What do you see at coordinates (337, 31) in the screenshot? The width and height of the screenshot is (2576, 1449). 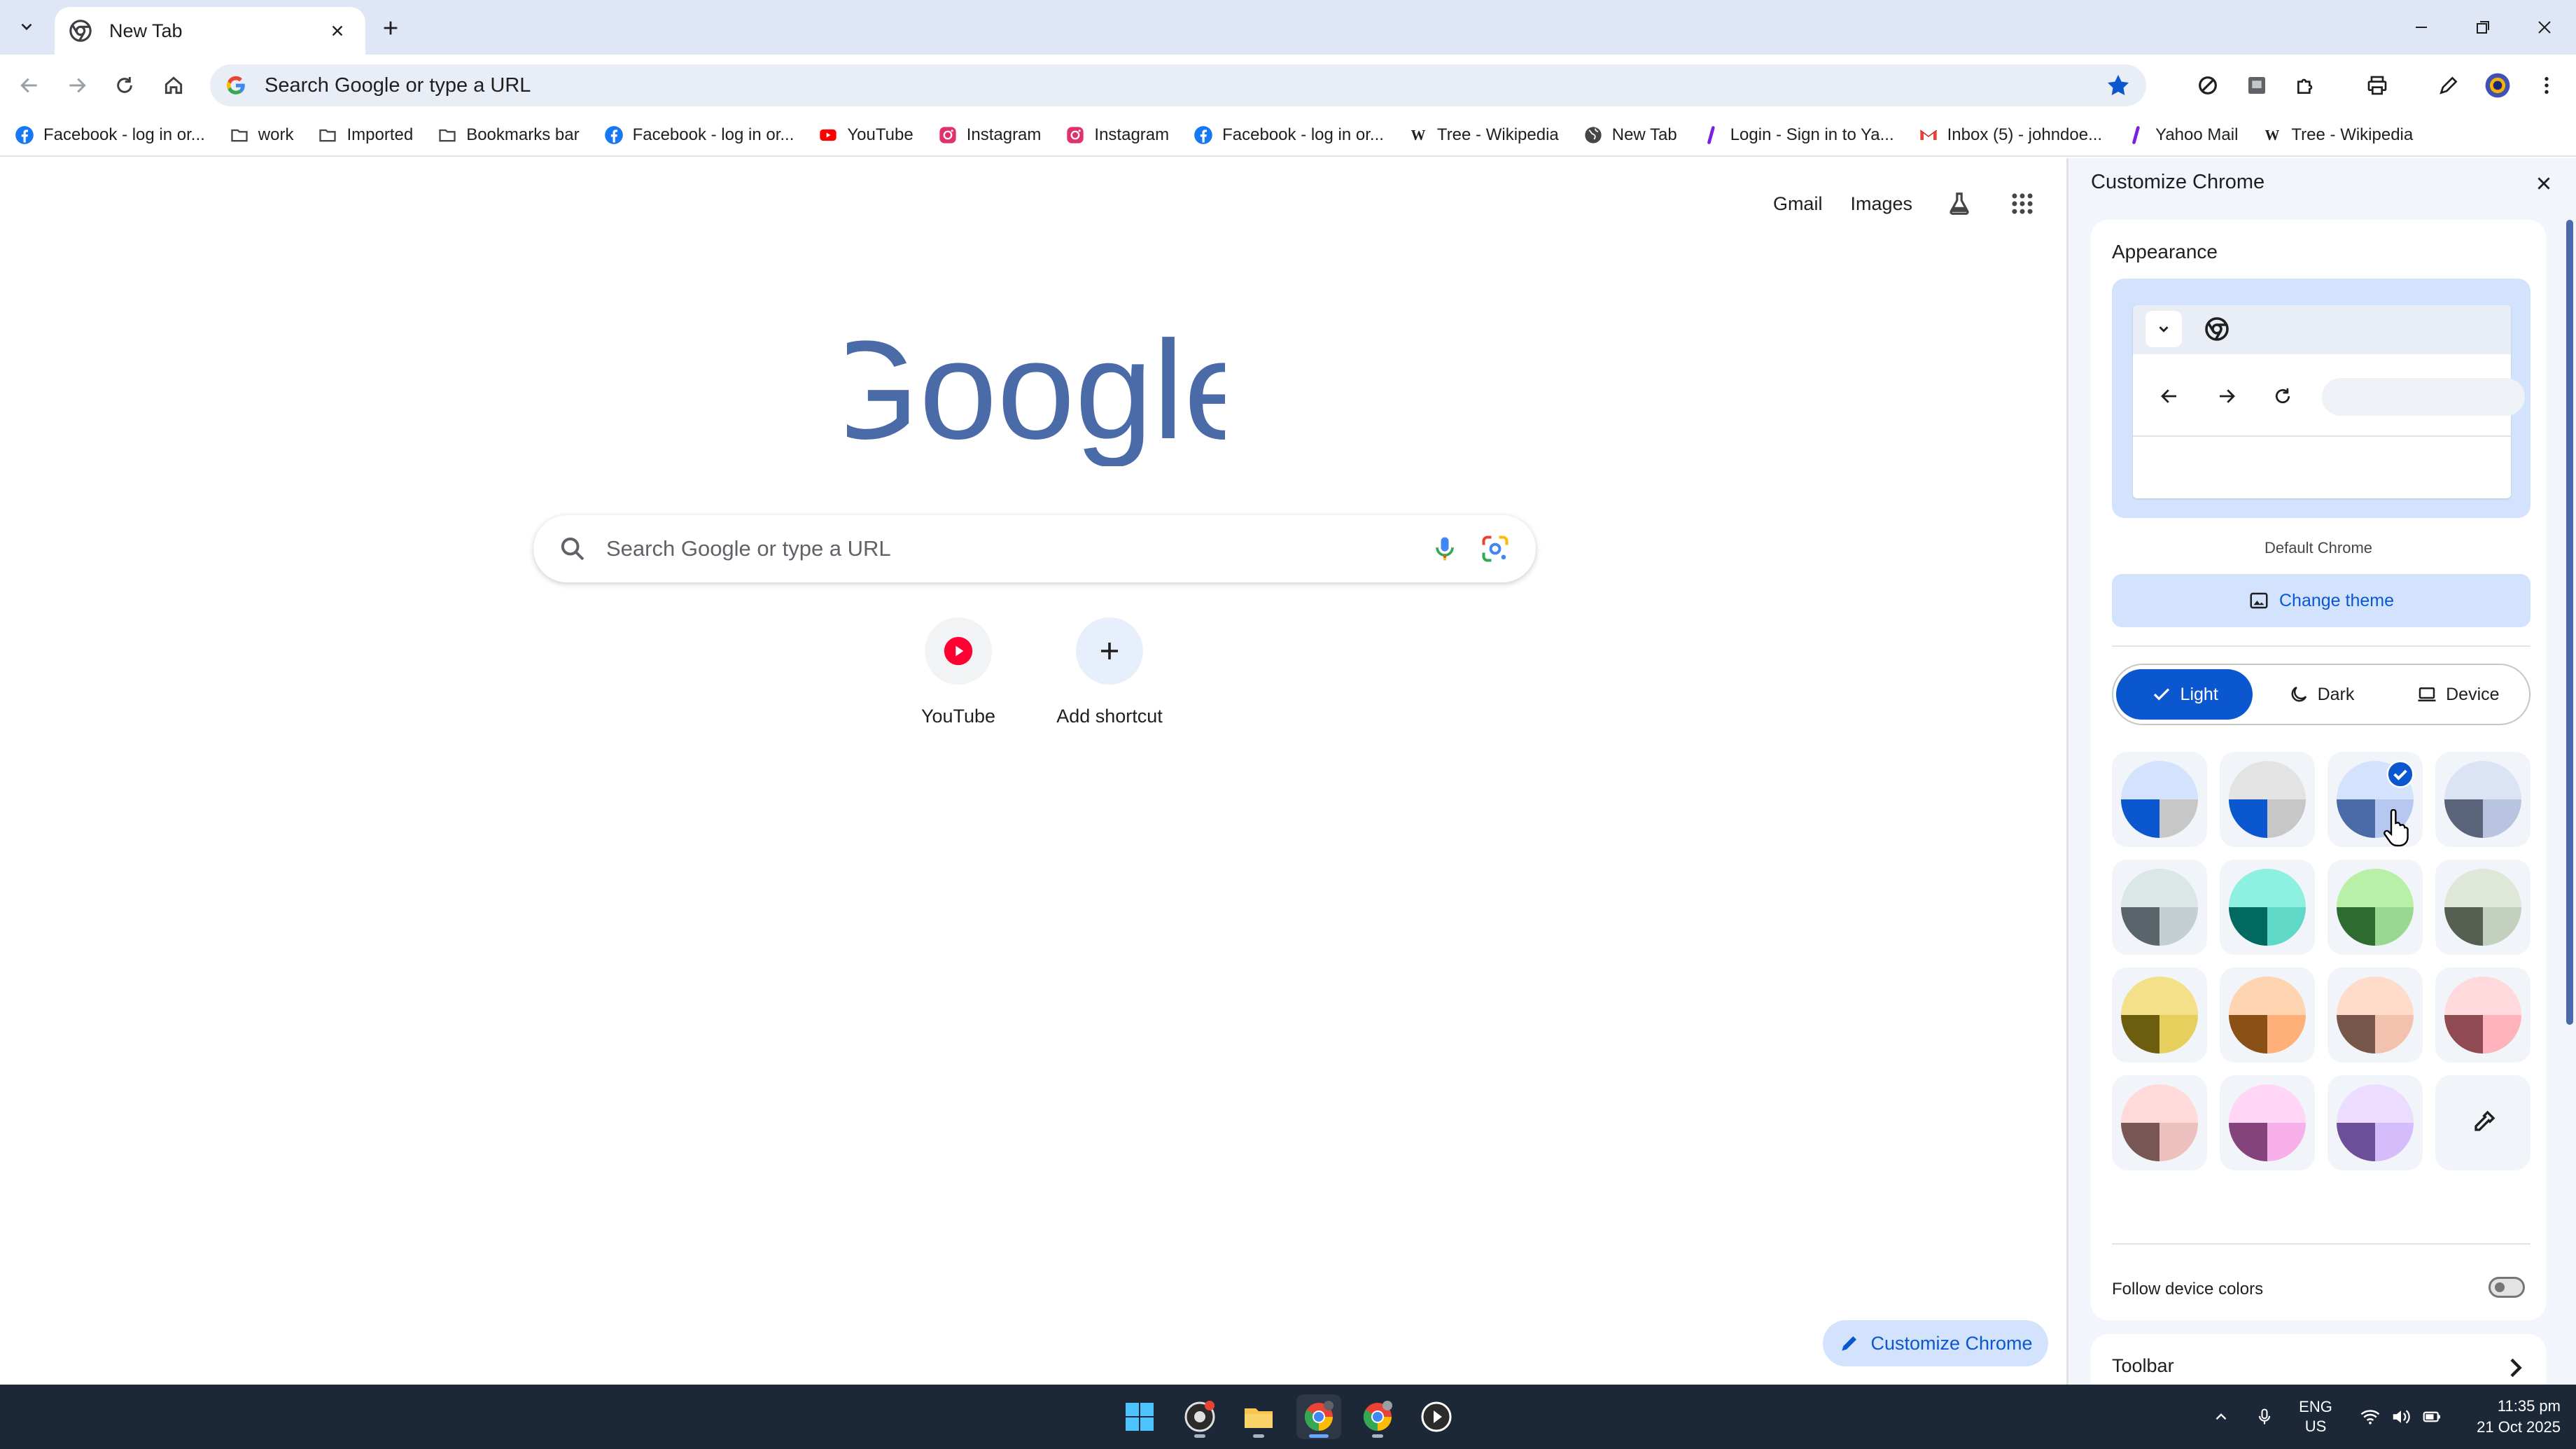 I see `tab-close-button` at bounding box center [337, 31].